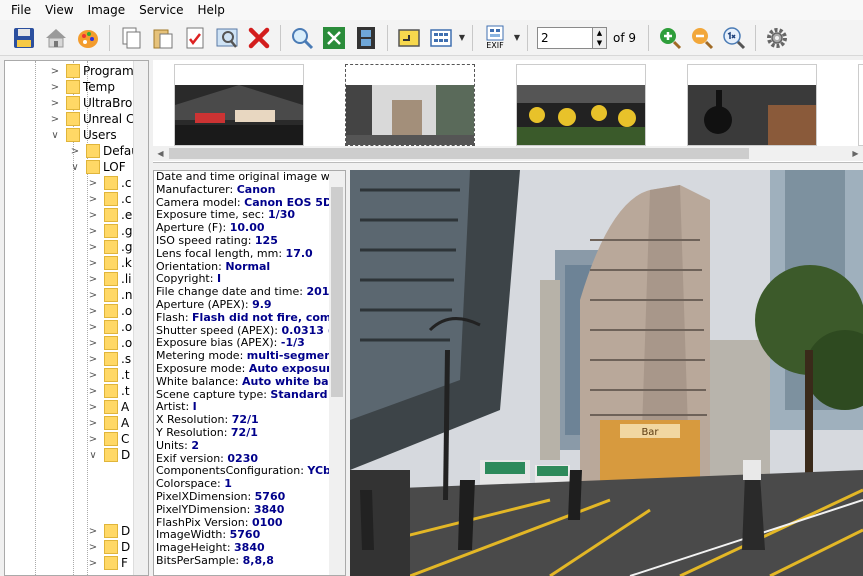  What do you see at coordinates (95, 119) in the screenshot?
I see `tree-node: > Unreal Co` at bounding box center [95, 119].